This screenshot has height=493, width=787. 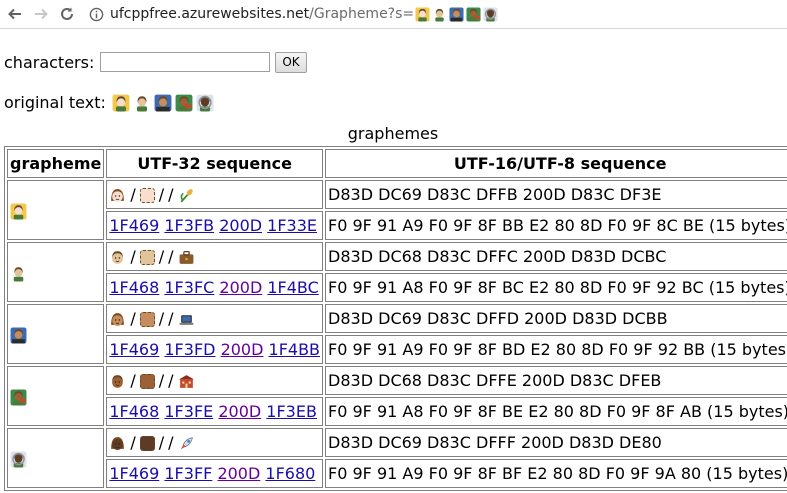 What do you see at coordinates (121, 102) in the screenshot?
I see `grapheme-emoji-ear-of-rice` at bounding box center [121, 102].